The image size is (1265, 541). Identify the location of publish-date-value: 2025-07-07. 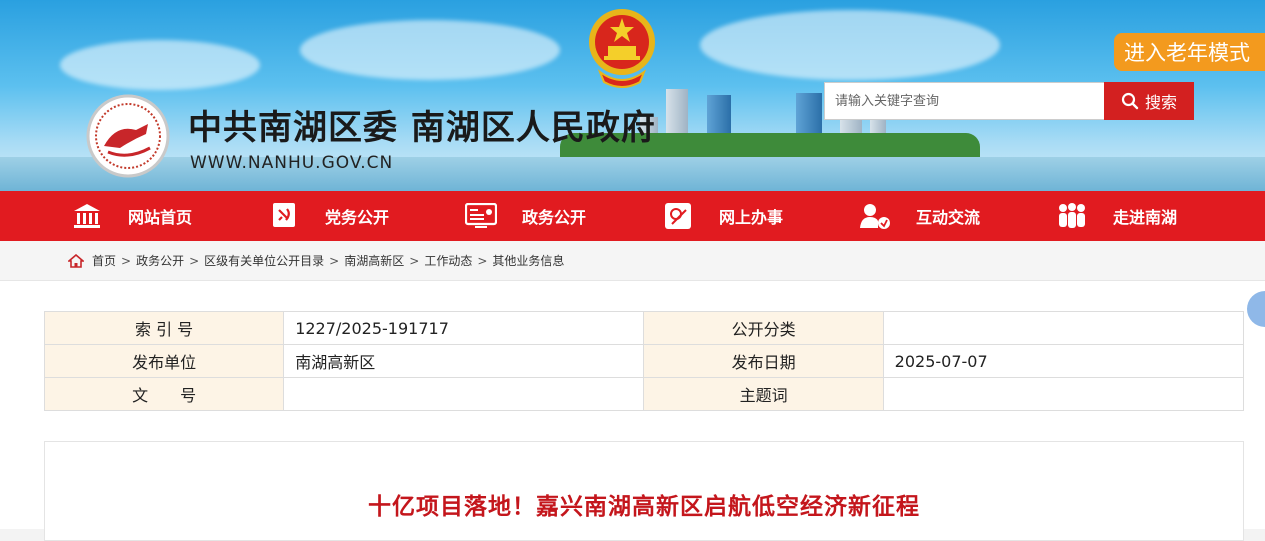
(1063, 361).